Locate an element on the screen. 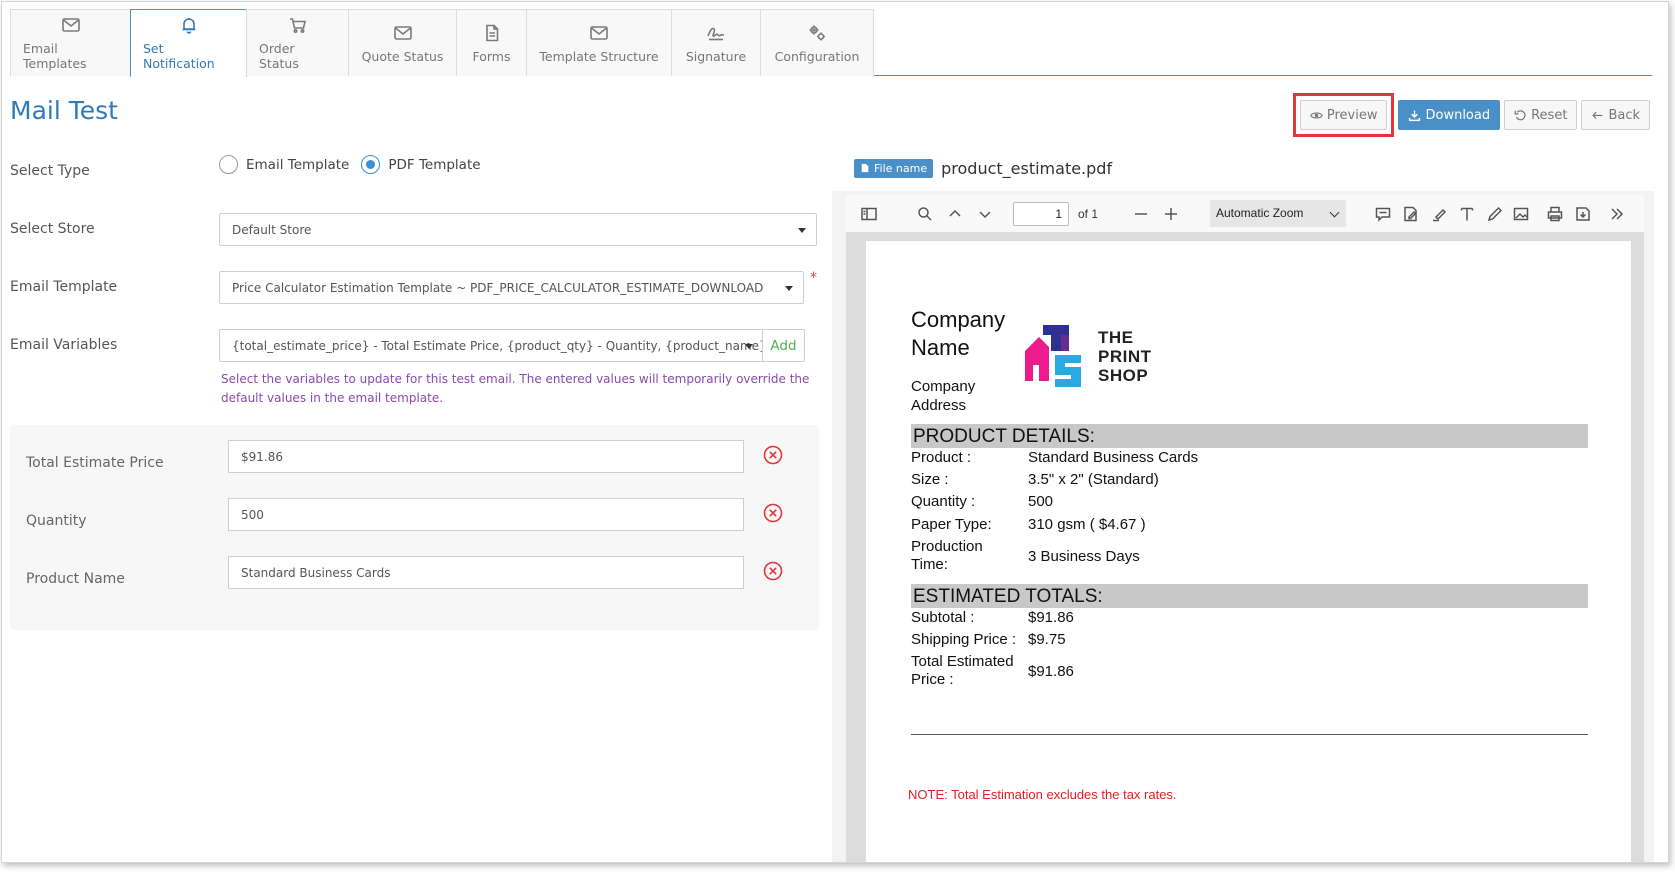 This screenshot has height=872, width=1675. search-icon is located at coordinates (925, 214).